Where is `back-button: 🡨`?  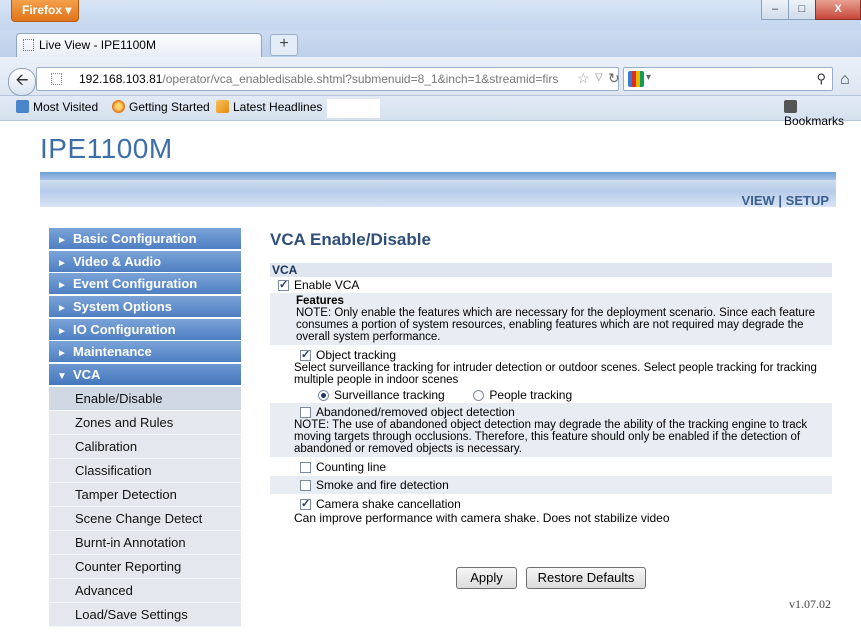 back-button: 🡨 is located at coordinates (22, 82).